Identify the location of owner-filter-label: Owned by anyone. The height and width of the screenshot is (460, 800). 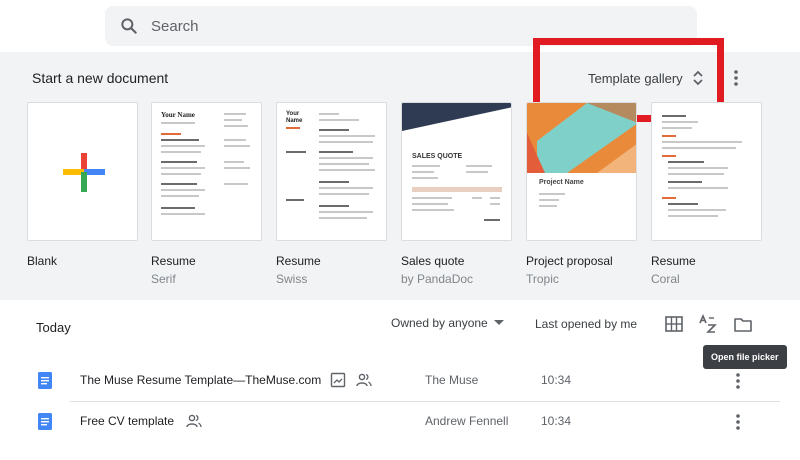
(439, 323).